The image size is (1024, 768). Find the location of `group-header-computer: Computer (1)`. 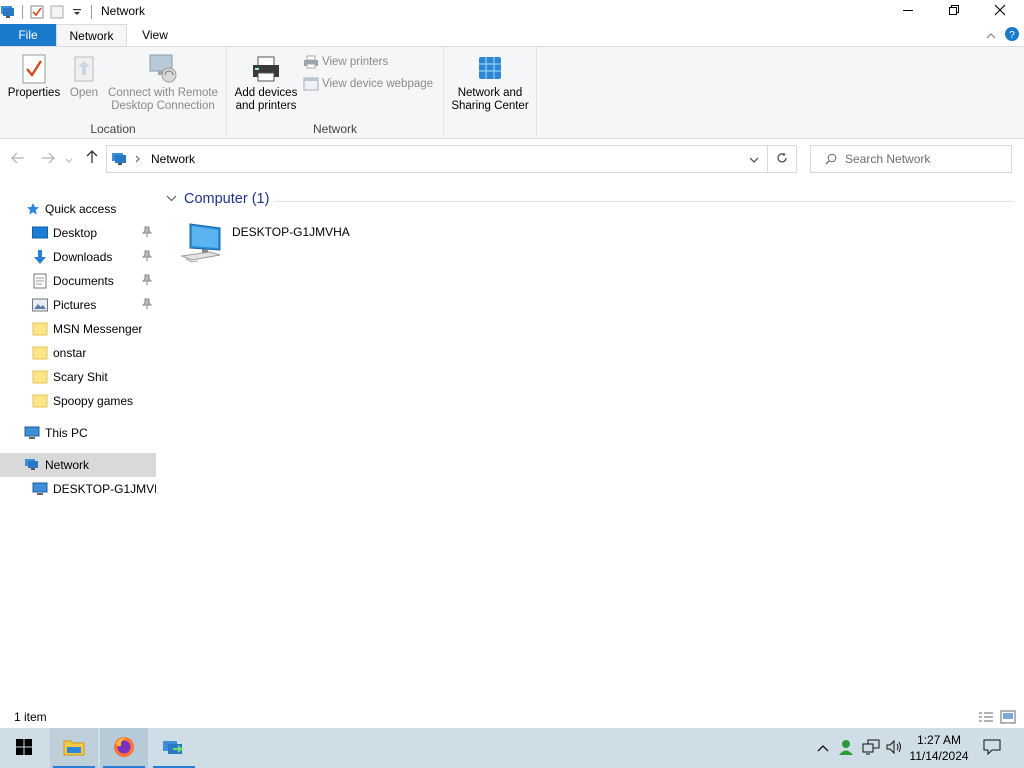

group-header-computer: Computer (1) is located at coordinates (217, 199).